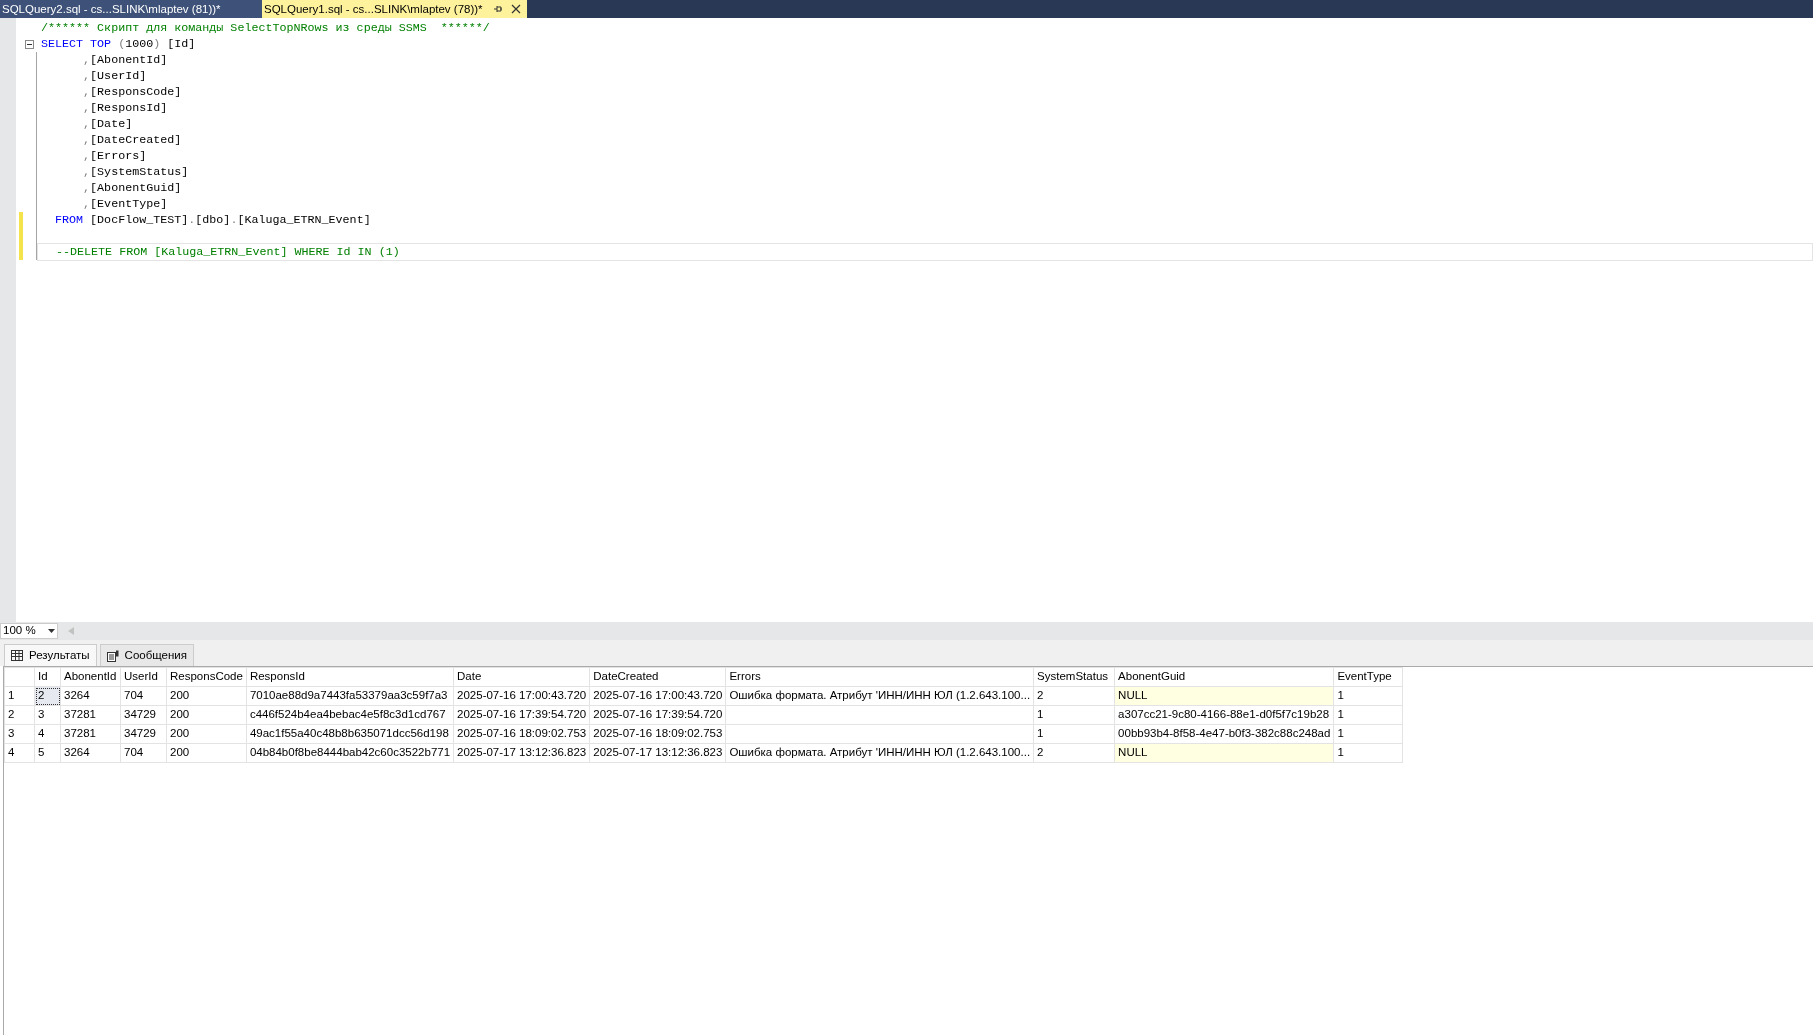 This screenshot has height=1035, width=1813. Describe the element at coordinates (125, 108) in the screenshot. I see `code-line: ,[ResponsId]` at that location.